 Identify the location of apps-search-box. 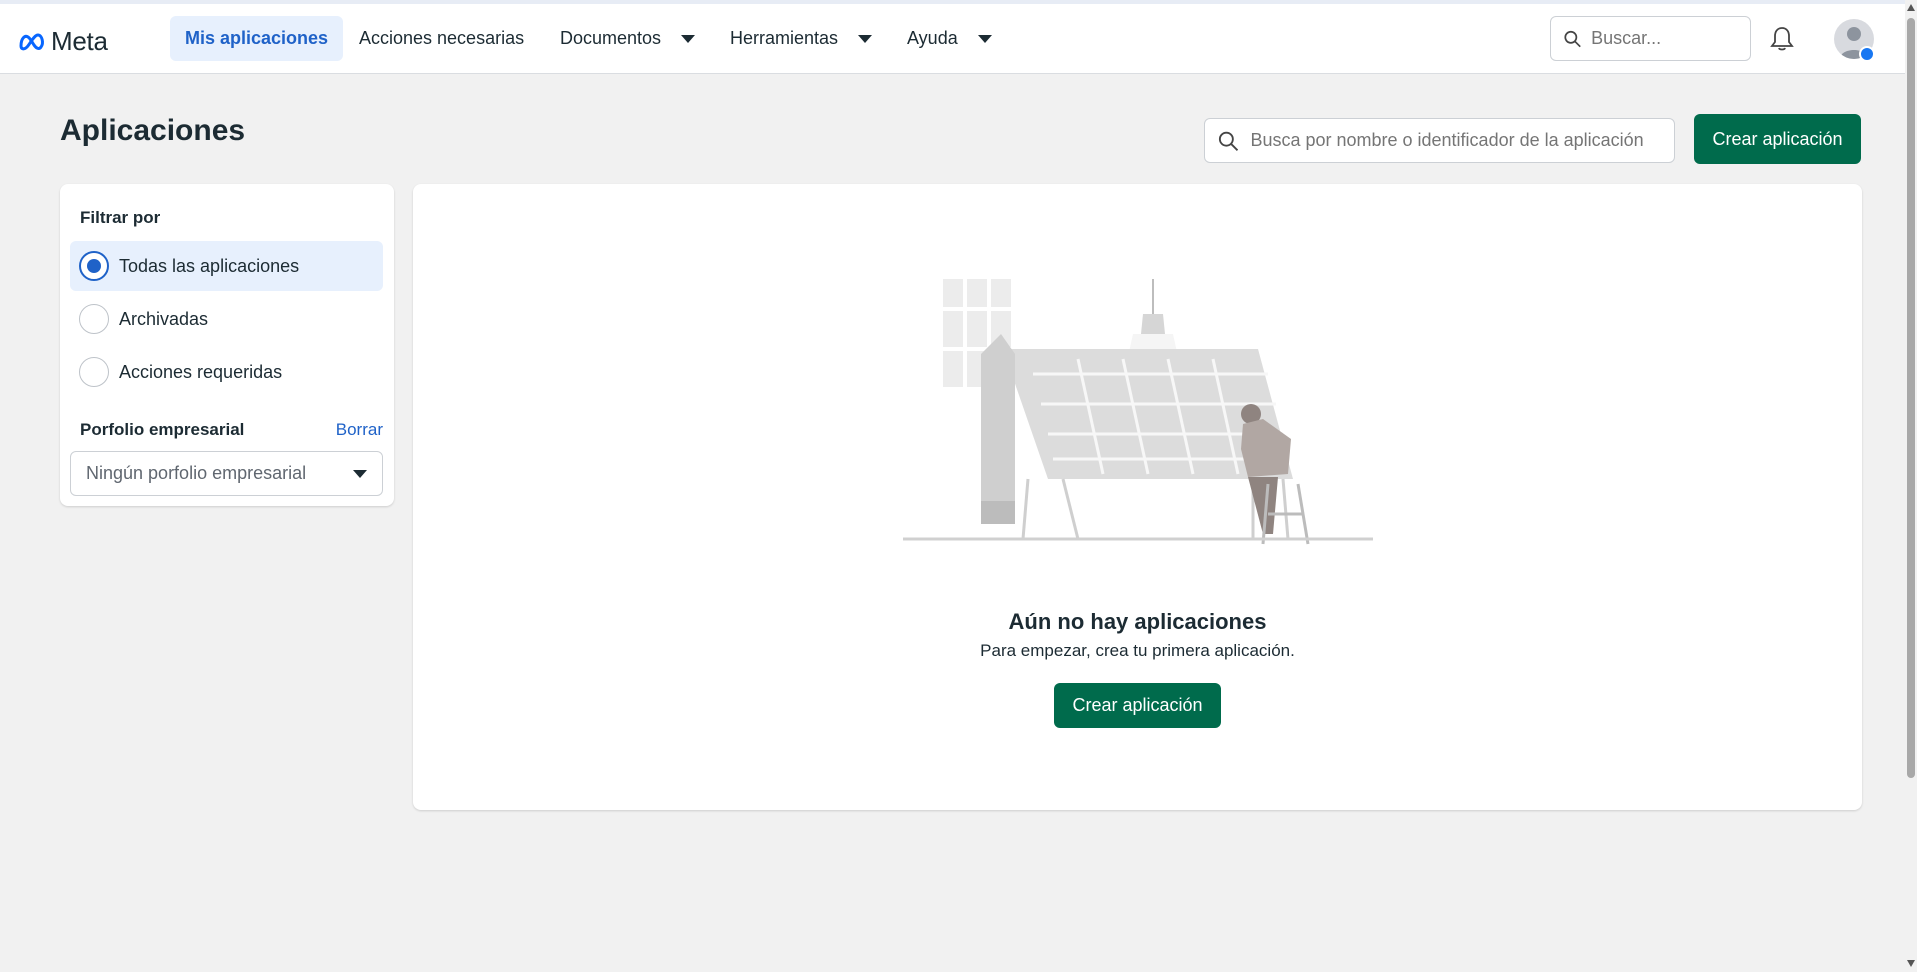
(1439, 140).